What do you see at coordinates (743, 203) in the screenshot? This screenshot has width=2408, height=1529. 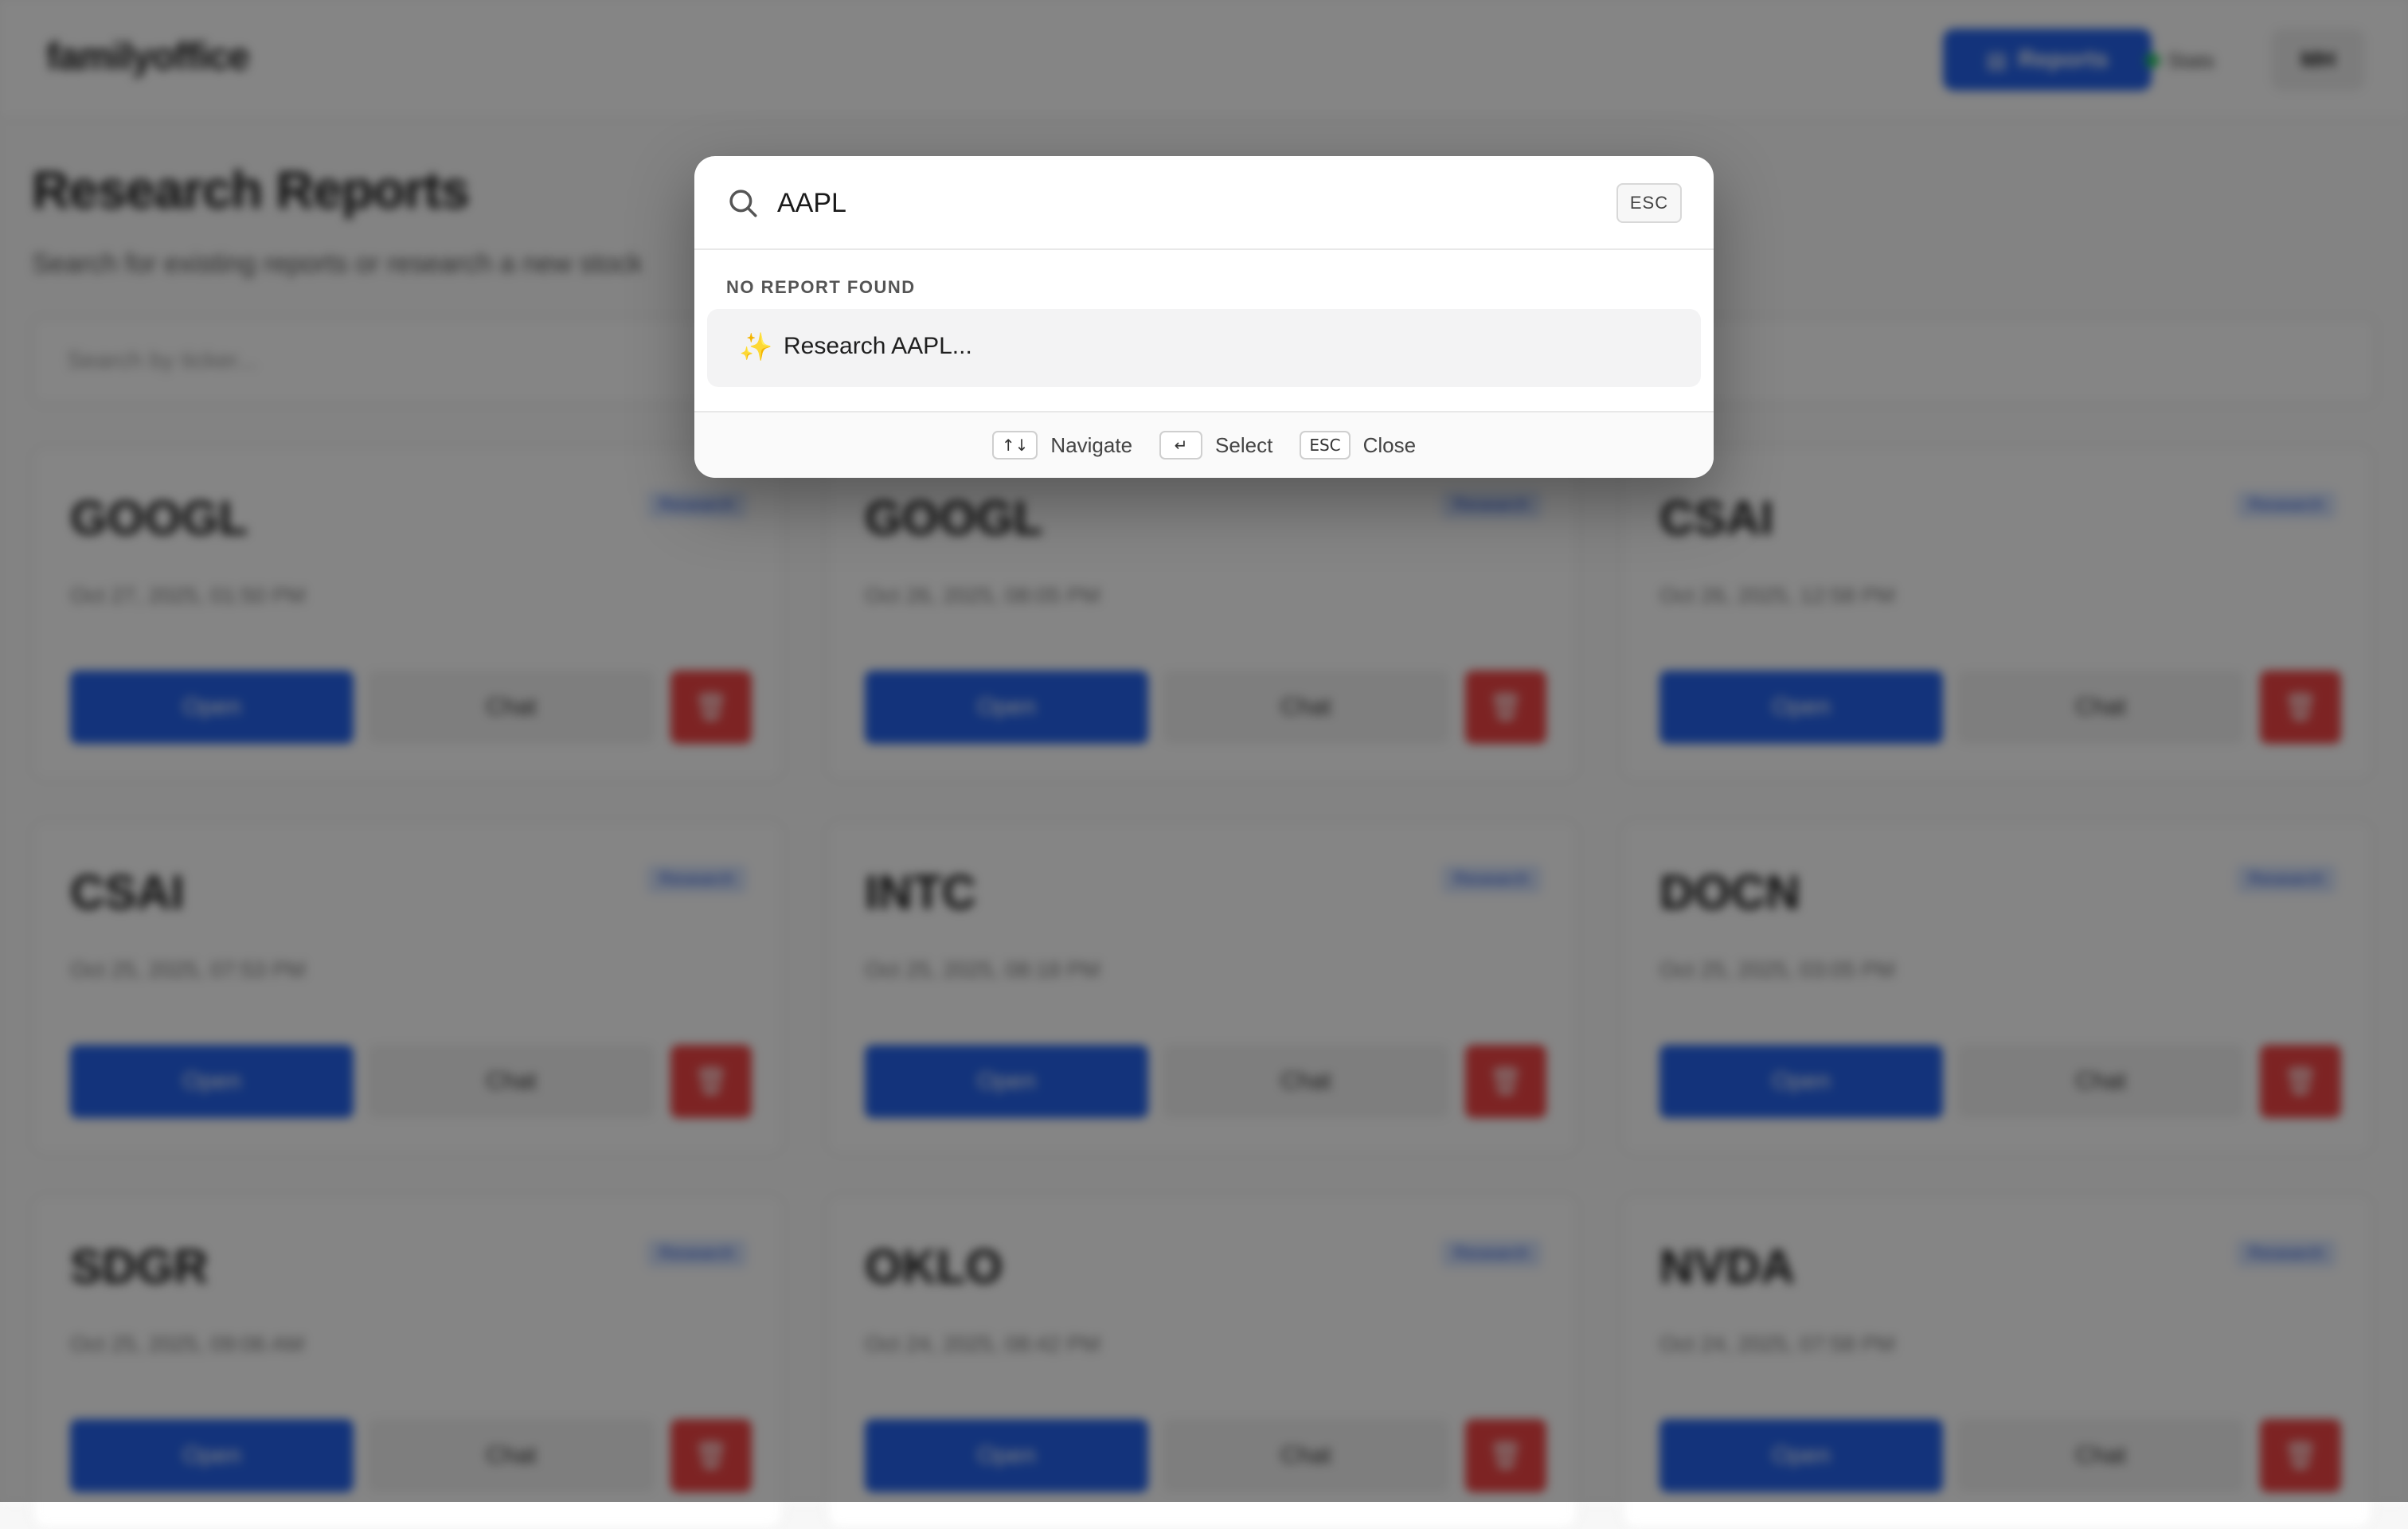 I see `search-icon` at bounding box center [743, 203].